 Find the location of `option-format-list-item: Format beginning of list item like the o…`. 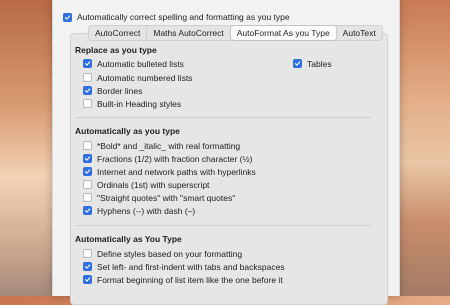

option-format-list-item: Format beginning of list item like the o… is located at coordinates (183, 279).